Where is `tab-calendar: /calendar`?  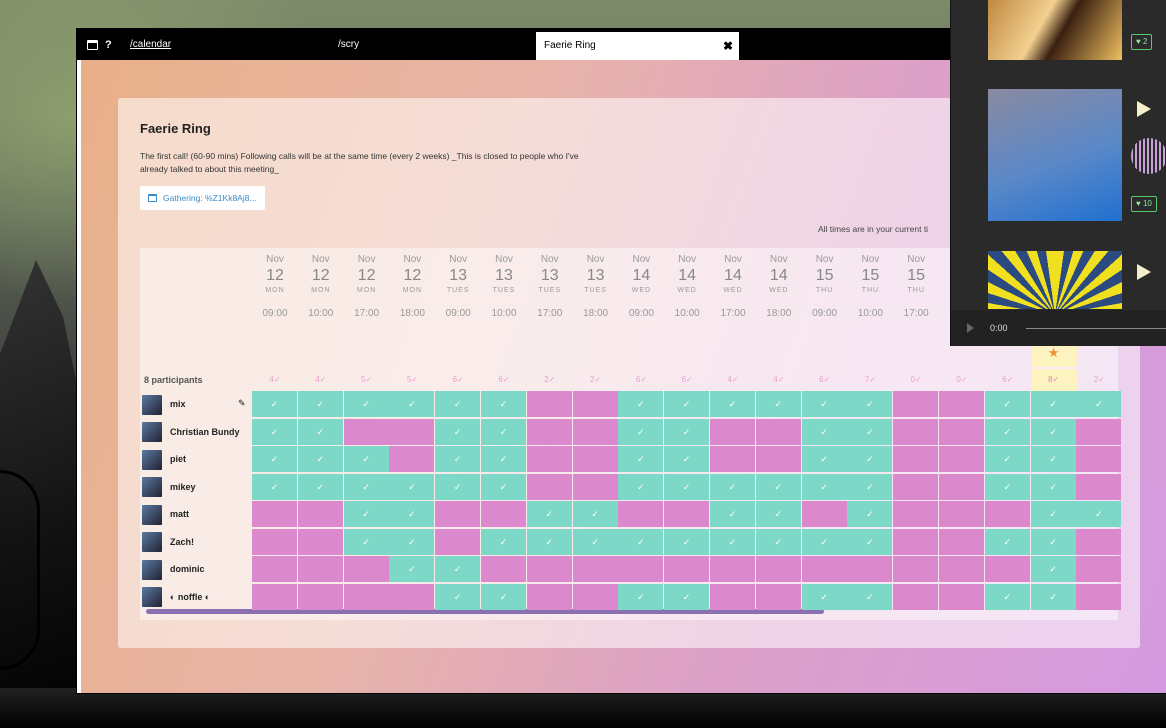 tab-calendar: /calendar is located at coordinates (150, 44).